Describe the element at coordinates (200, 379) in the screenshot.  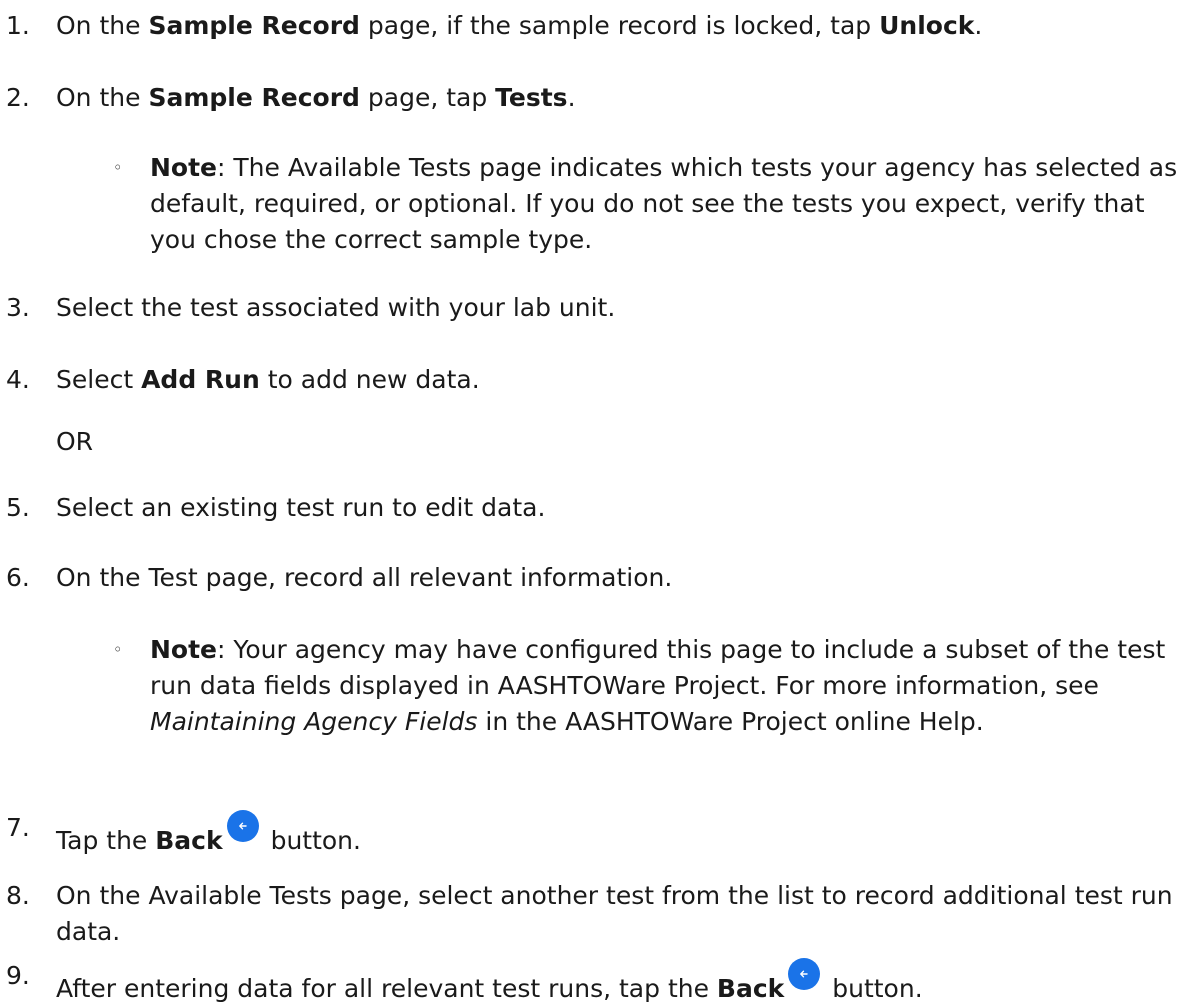
I see `ui-term: Add Run` at that location.